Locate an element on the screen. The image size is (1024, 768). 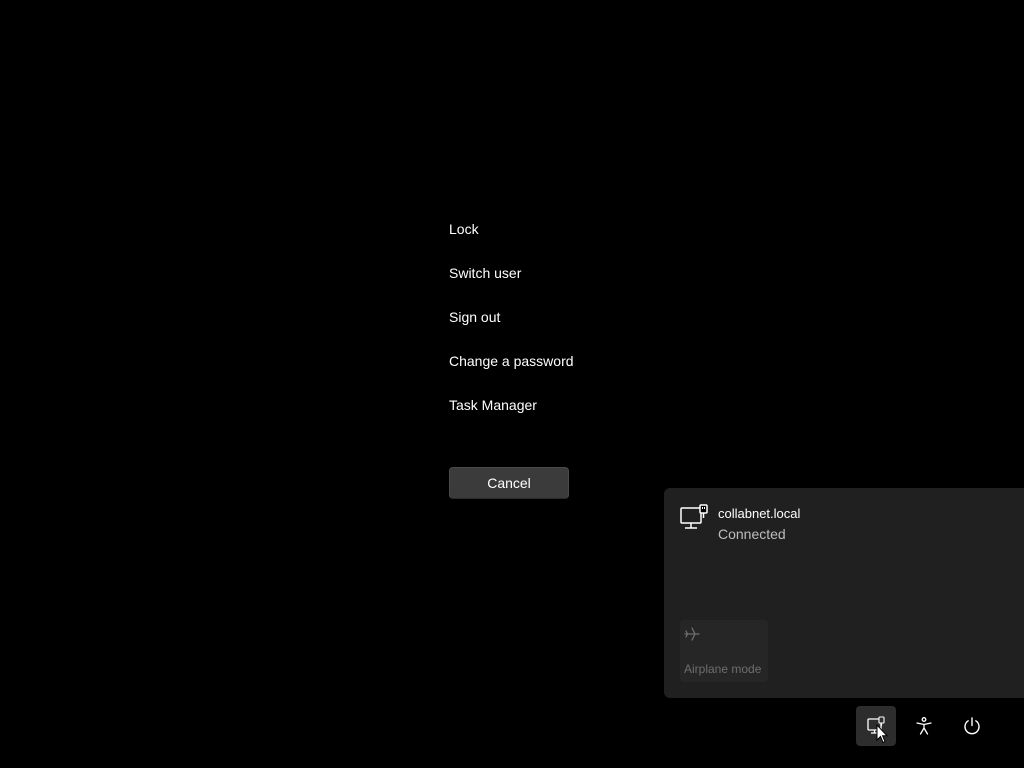
change-password-option: Change a password is located at coordinates (559, 367).